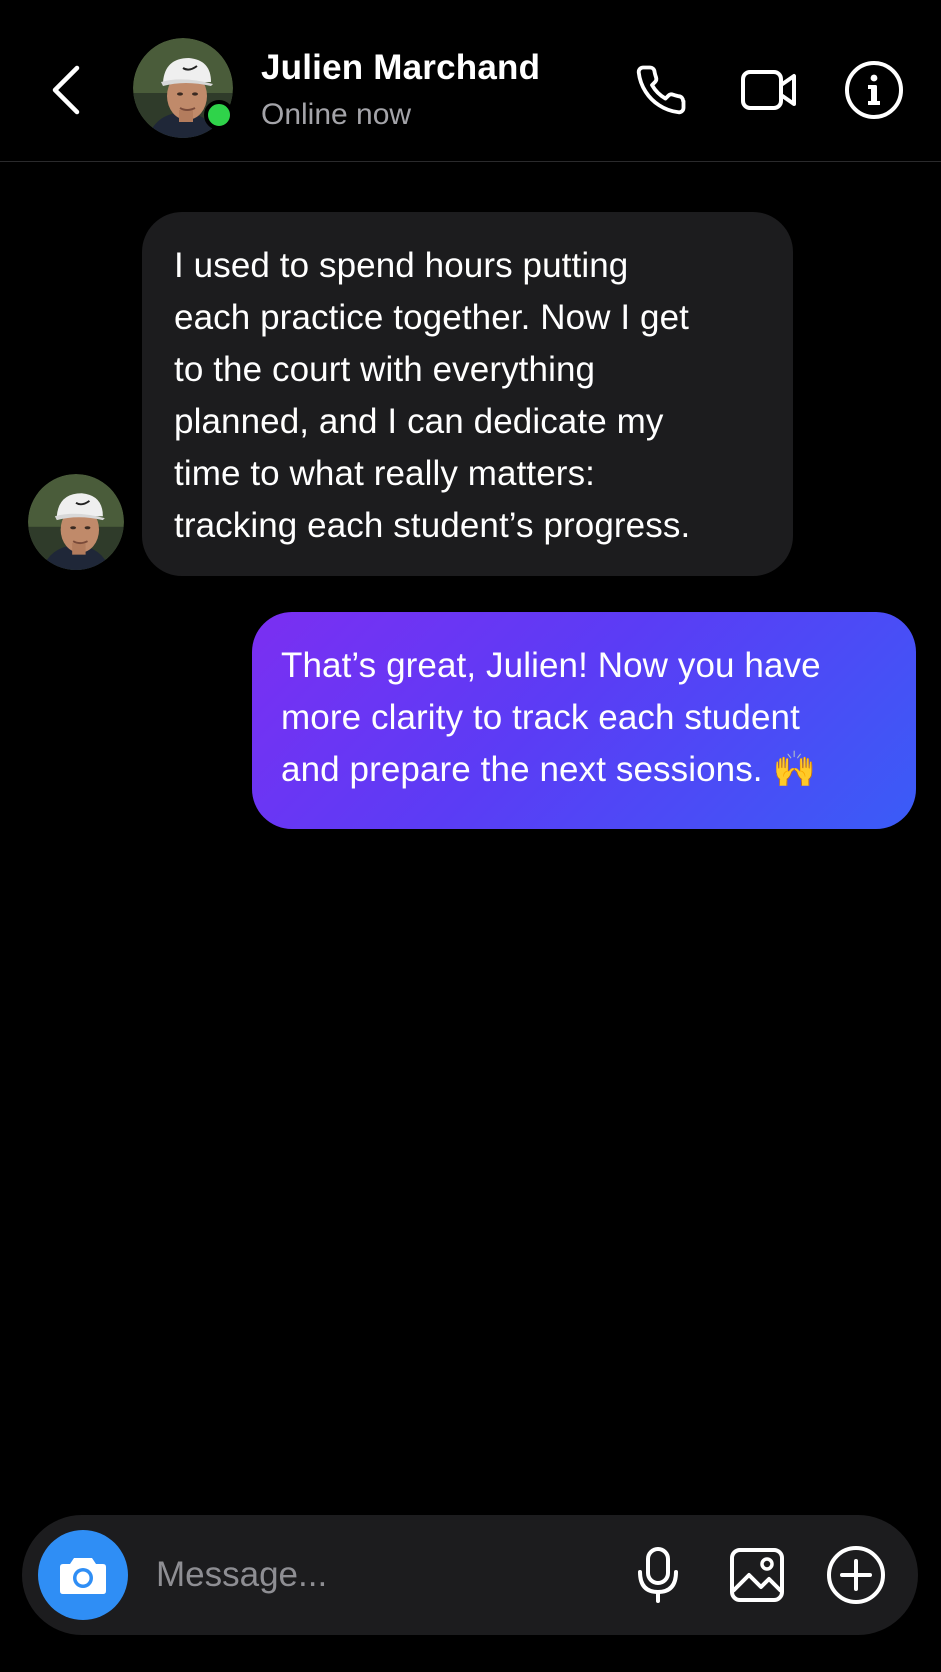  Describe the element at coordinates (76, 522) in the screenshot. I see `sender-avatar` at that location.